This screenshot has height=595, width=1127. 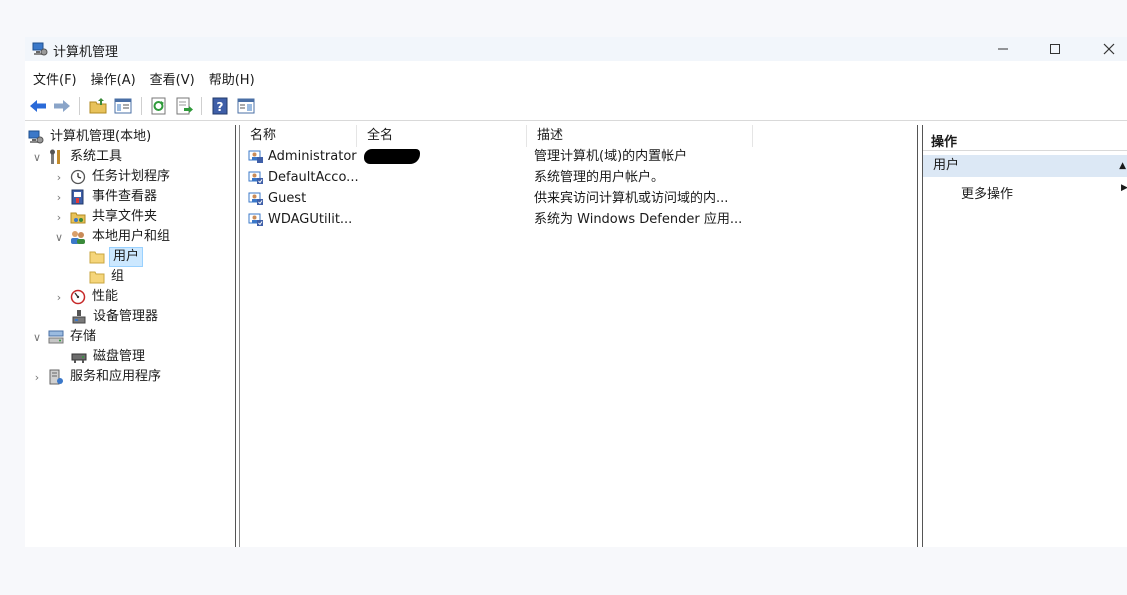 What do you see at coordinates (576, 49) in the screenshot?
I see `title-bar: 计算机管理` at bounding box center [576, 49].